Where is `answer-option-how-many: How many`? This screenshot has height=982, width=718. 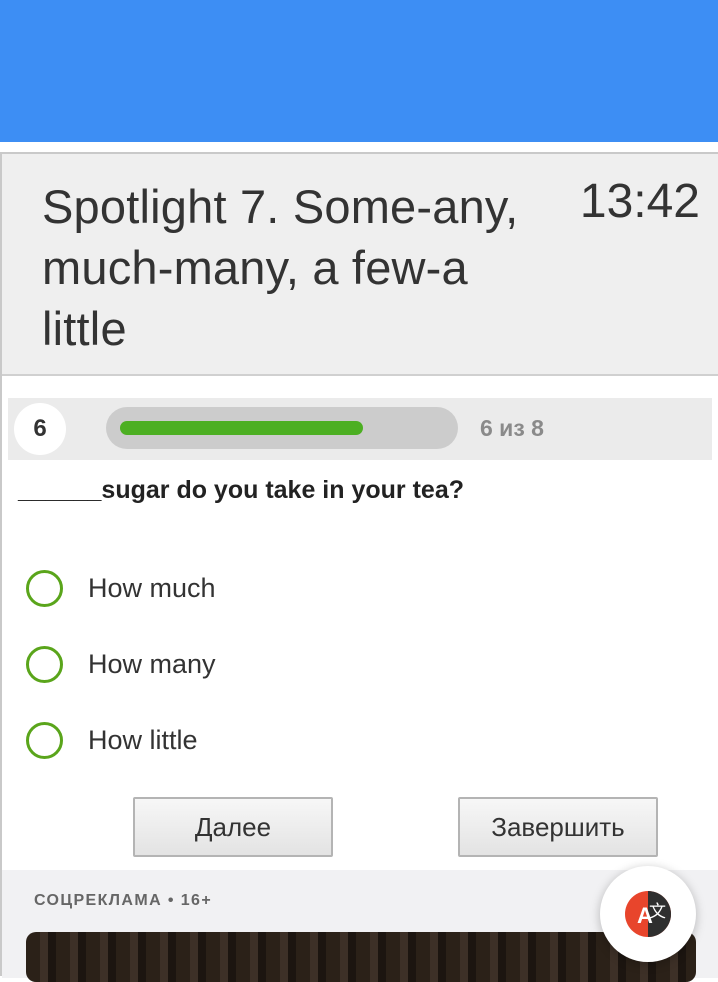
answer-option-how-many: How many is located at coordinates (326, 664).